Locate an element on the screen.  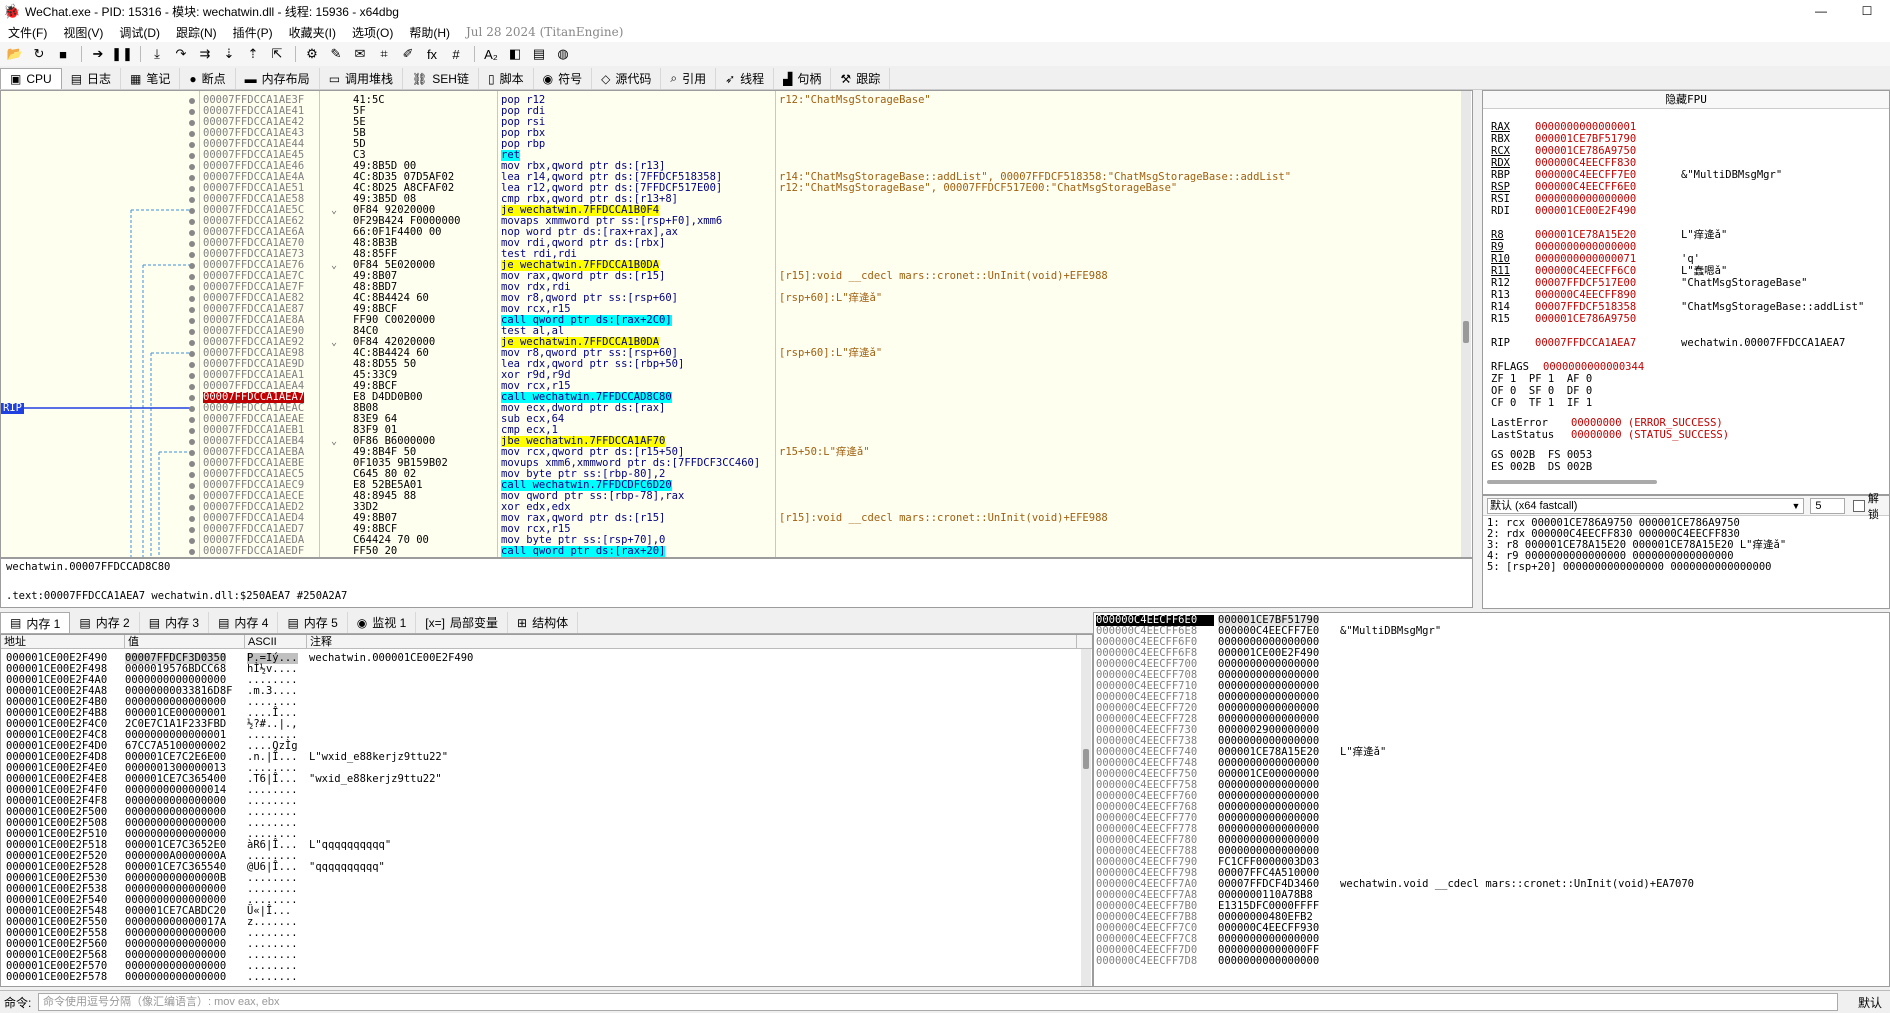
register-row: RSI 0000000000000000 is located at coordinates (1586, 199).